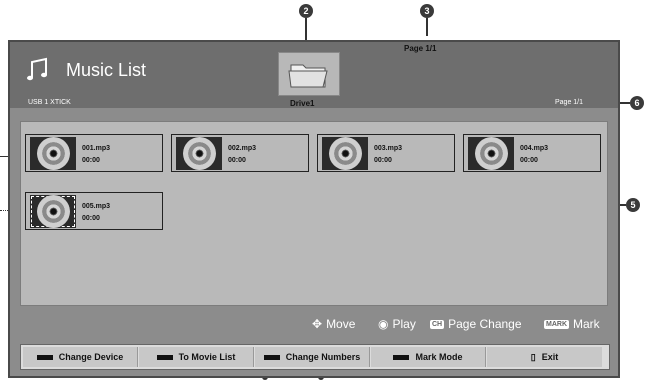  Describe the element at coordinates (96, 148) in the screenshot. I see `file-name: 001.mp3` at that location.